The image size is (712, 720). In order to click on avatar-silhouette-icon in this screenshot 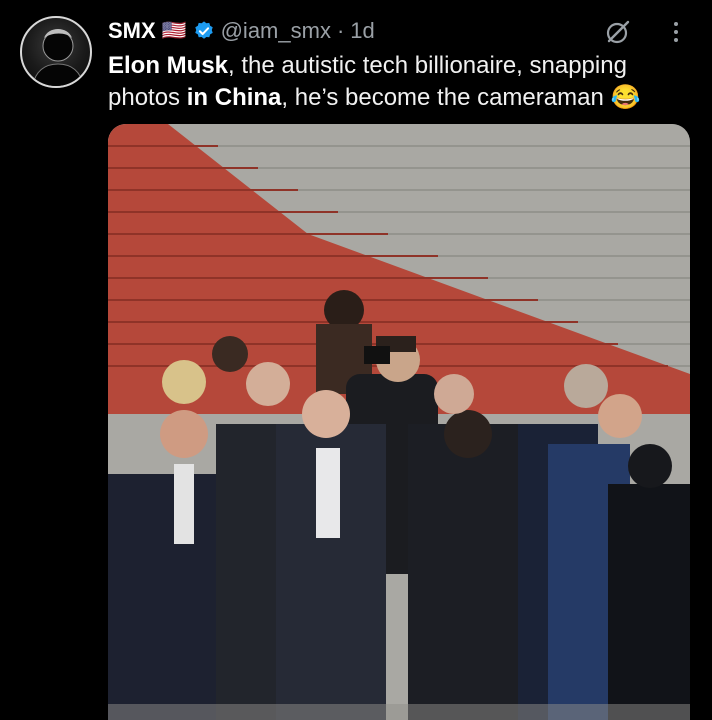, I will do `click(58, 57)`.